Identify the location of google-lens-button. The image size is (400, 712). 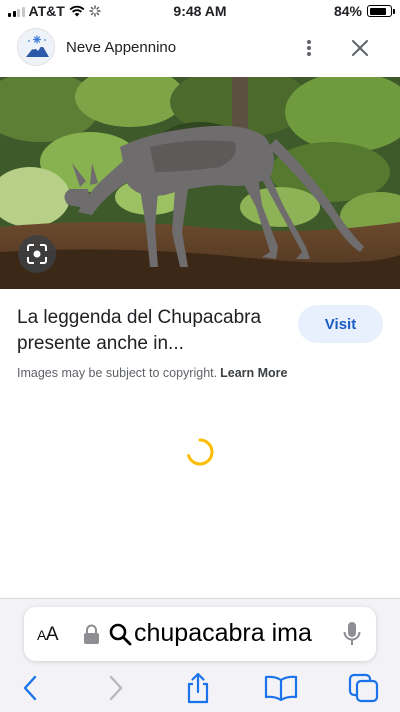
(37, 254).